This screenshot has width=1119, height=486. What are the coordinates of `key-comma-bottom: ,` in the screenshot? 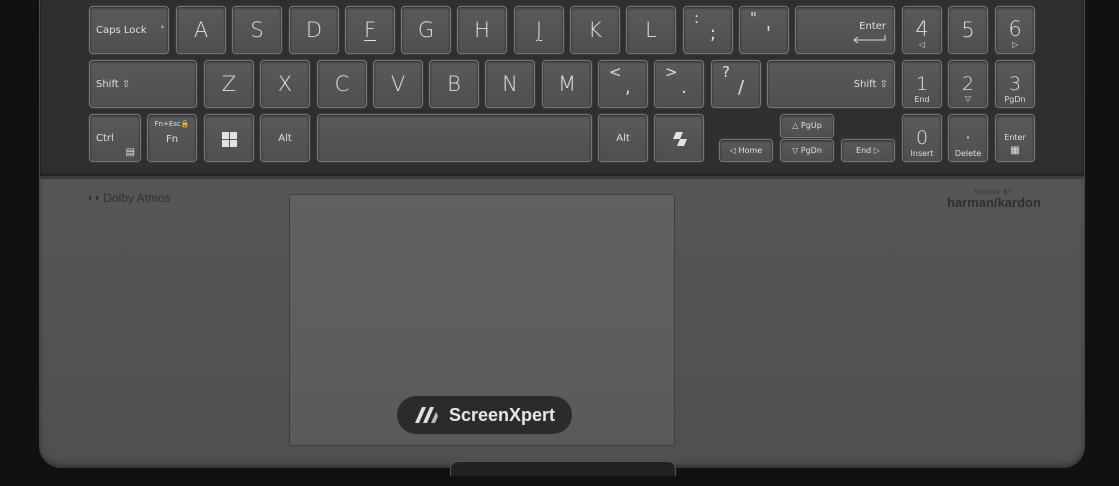 It's located at (628, 87).